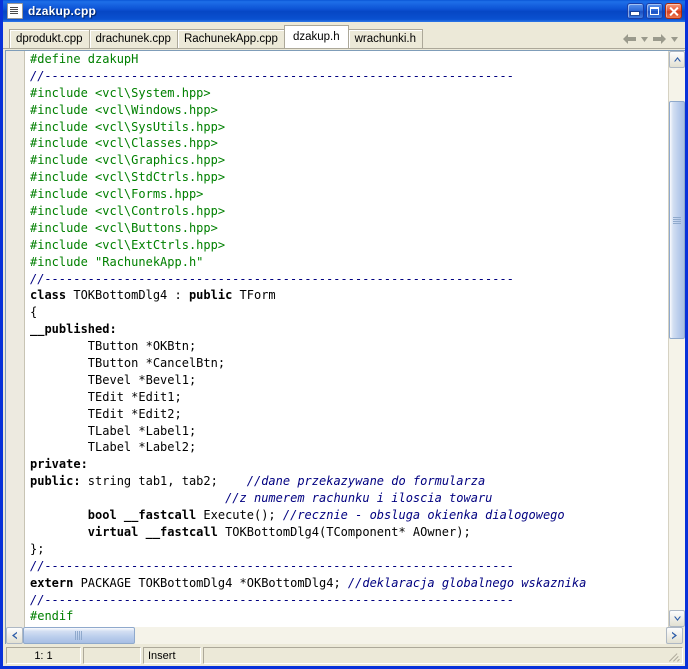  What do you see at coordinates (674, 39) in the screenshot?
I see `chevron-down-icon-forward` at bounding box center [674, 39].